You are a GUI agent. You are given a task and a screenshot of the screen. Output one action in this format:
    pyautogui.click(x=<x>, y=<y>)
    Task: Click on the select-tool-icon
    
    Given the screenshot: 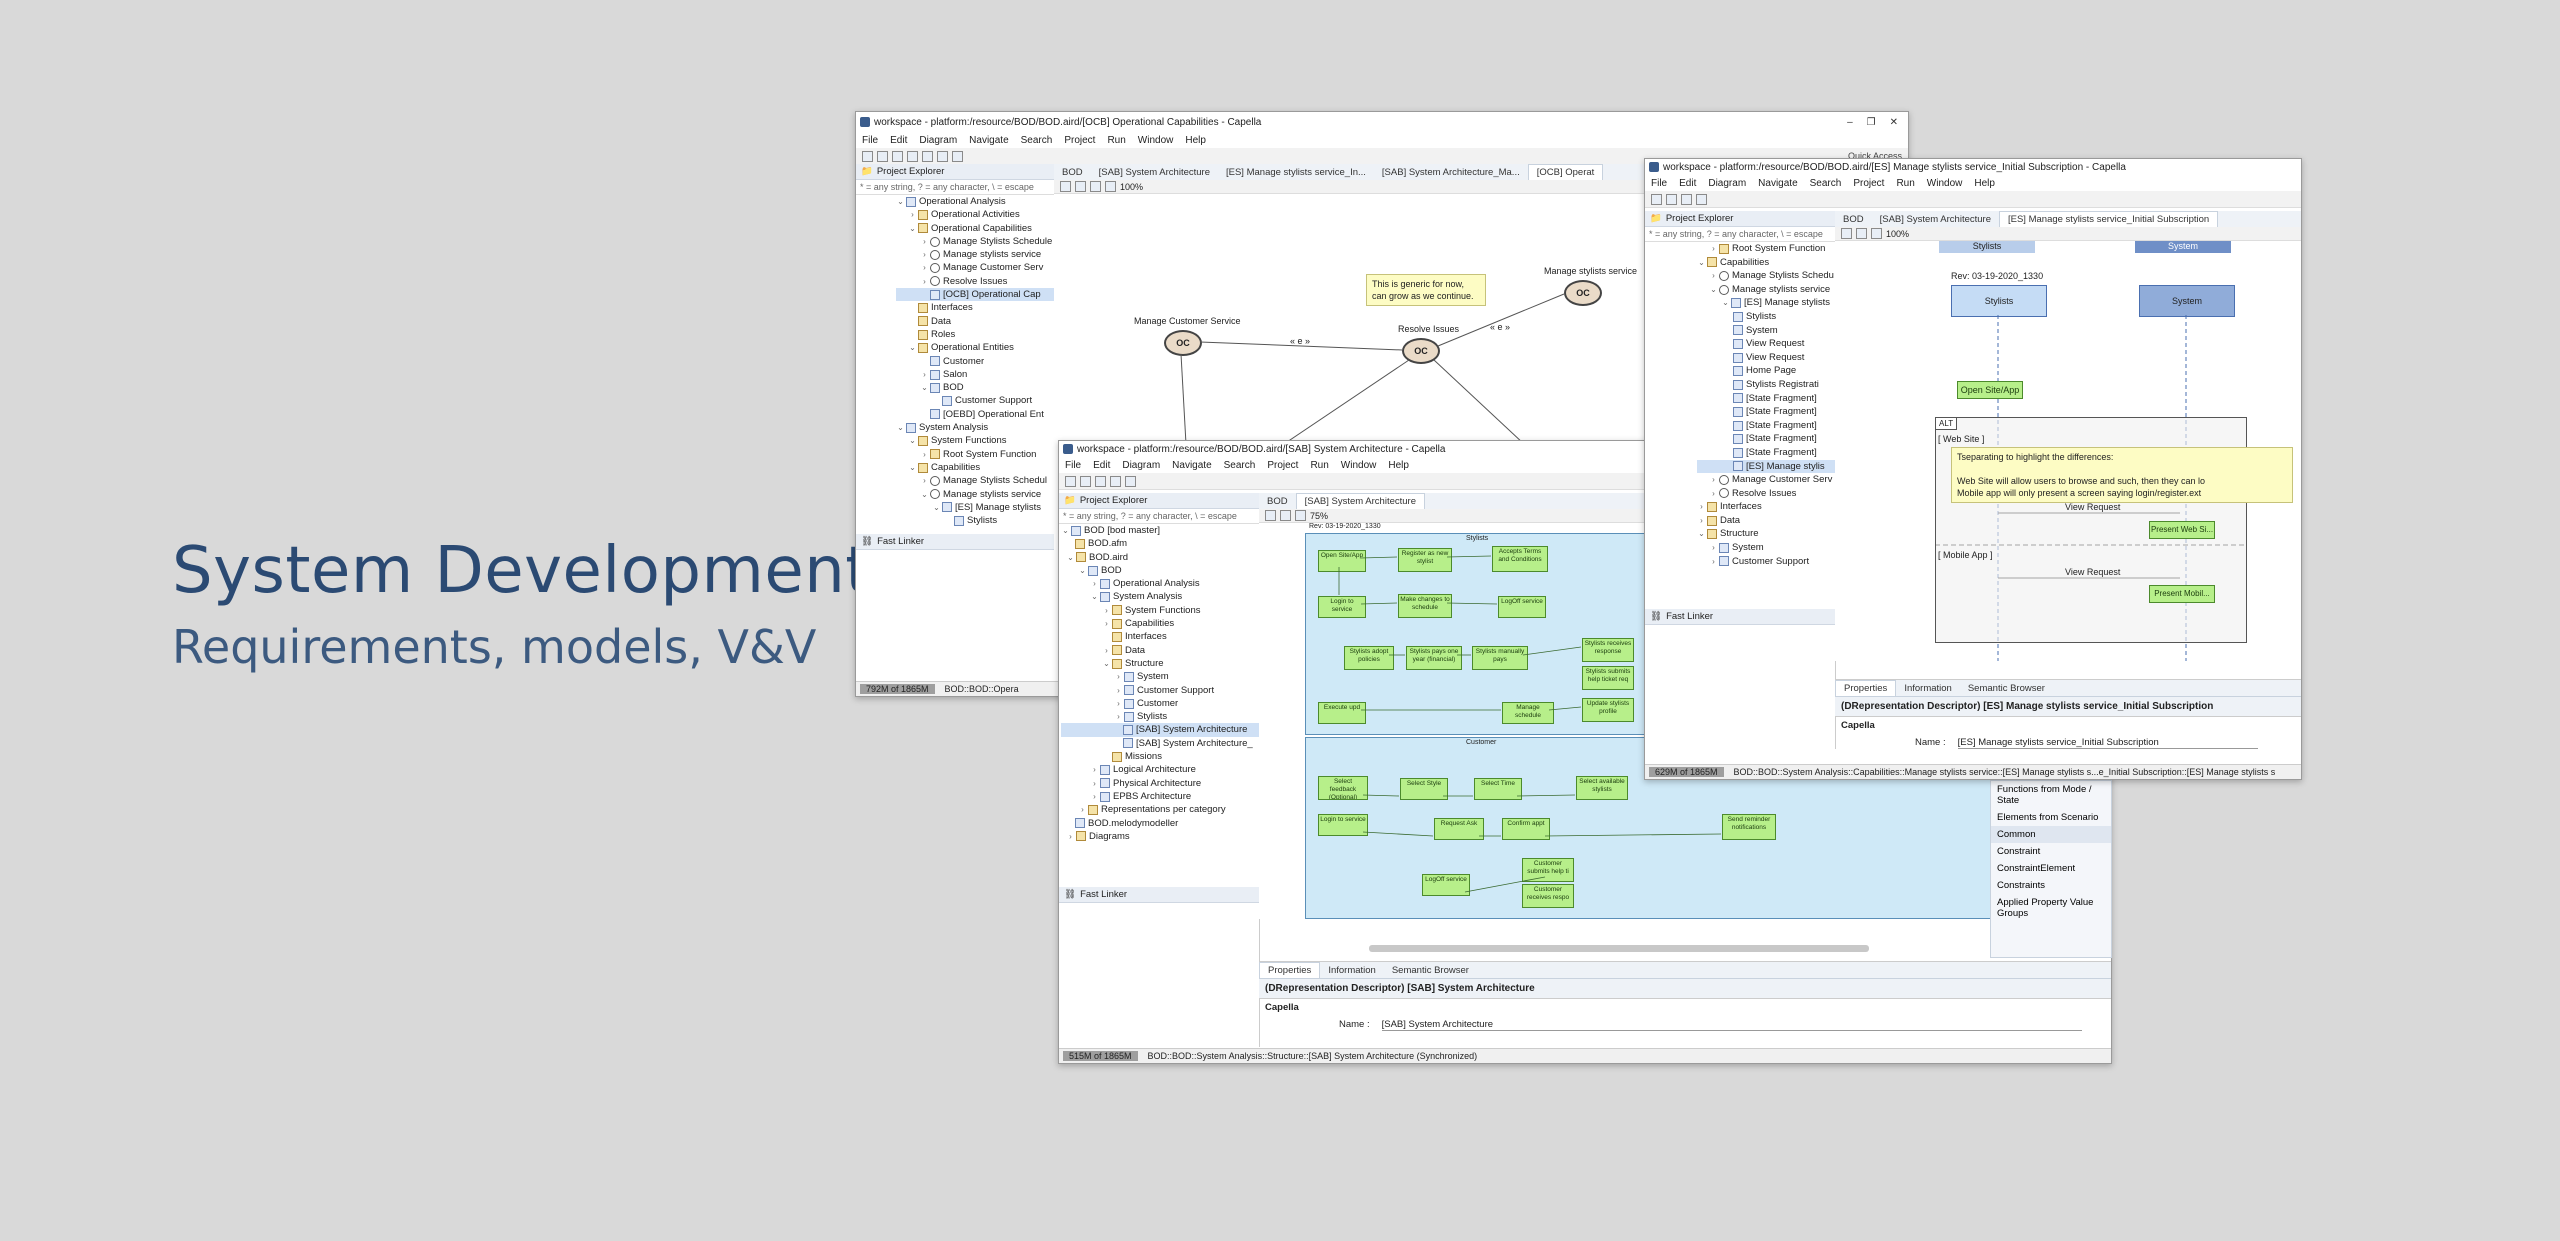 What is the action you would take?
    pyautogui.click(x=1270, y=515)
    